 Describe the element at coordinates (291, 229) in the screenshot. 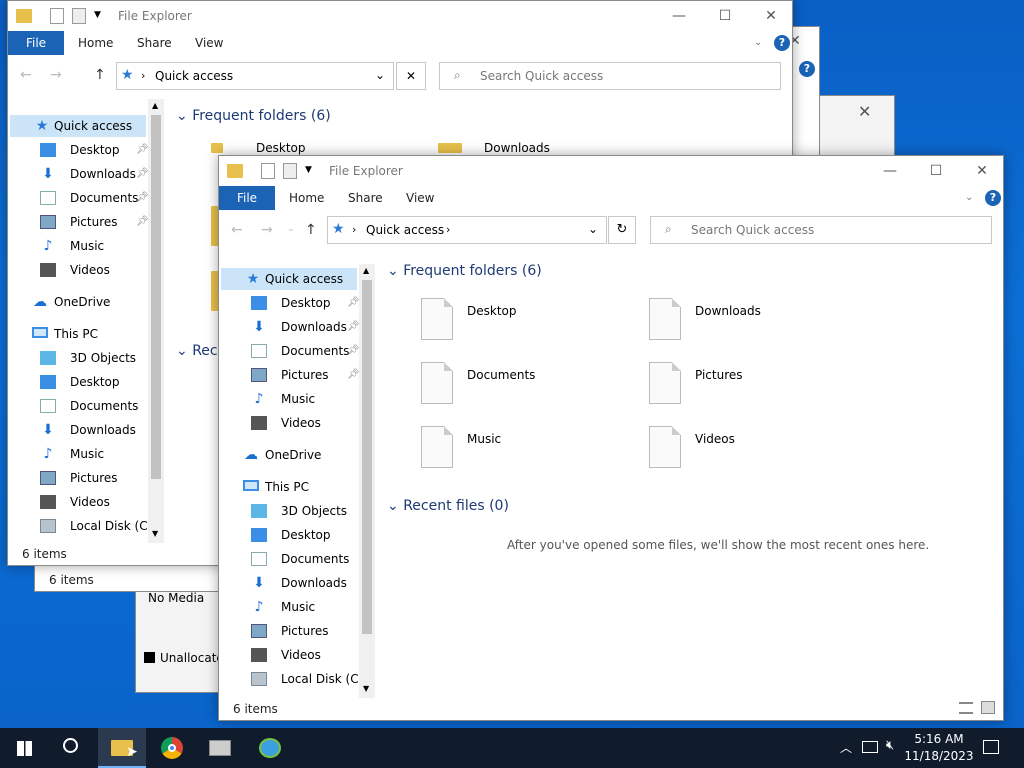

I see `recent-locations-icon: ⌄` at that location.